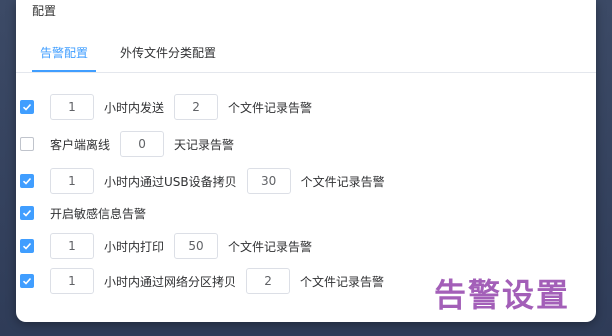  Describe the element at coordinates (171, 107) in the screenshot. I see `alert-row-send: 1 小时内发送 2 个文件记录告警` at that location.